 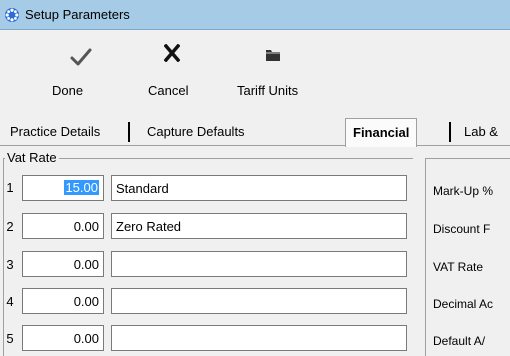 I want to click on cancel-button: Cancel, so click(x=175, y=72).